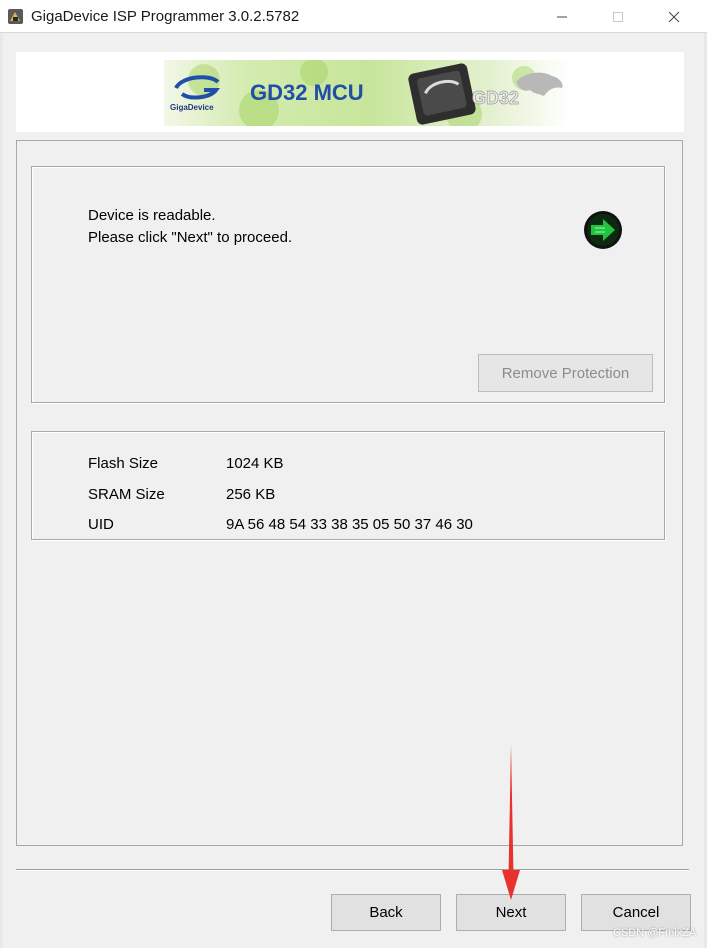 The height and width of the screenshot is (948, 707). I want to click on banner-image: GigaDevice GD32 MCU GD32, so click(367, 93).